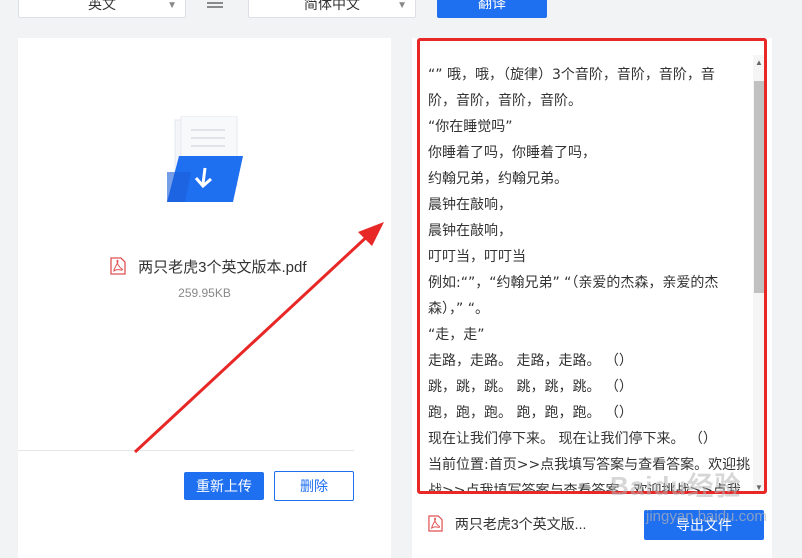 The image size is (802, 558). Describe the element at coordinates (573, 283) in the screenshot. I see `translation-line: 例如:“”，“约翰兄弟” “（亲爱的杰森，亲爱的杰` at that location.